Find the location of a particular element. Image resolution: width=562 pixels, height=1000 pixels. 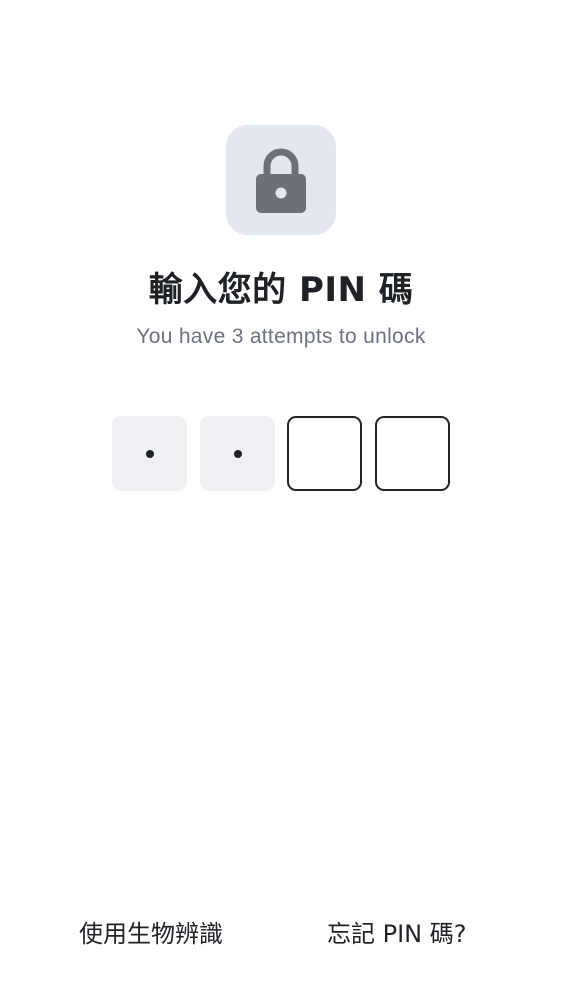

use-biometrics-button: 使用生物辨識 is located at coordinates (151, 931).